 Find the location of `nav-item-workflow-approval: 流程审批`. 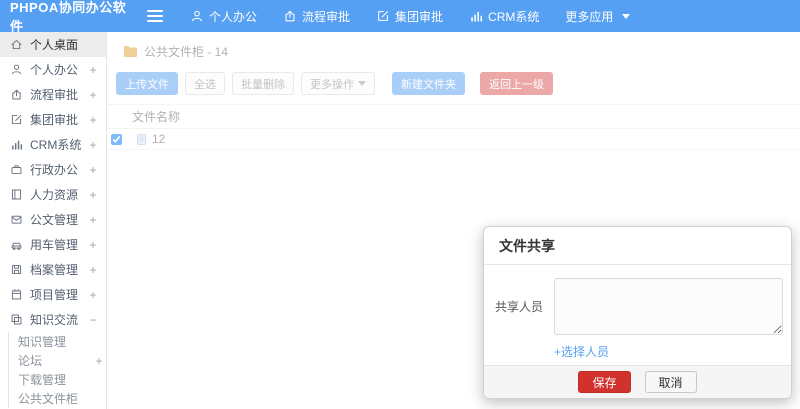

nav-item-workflow-approval: 流程审批 is located at coordinates (316, 16).